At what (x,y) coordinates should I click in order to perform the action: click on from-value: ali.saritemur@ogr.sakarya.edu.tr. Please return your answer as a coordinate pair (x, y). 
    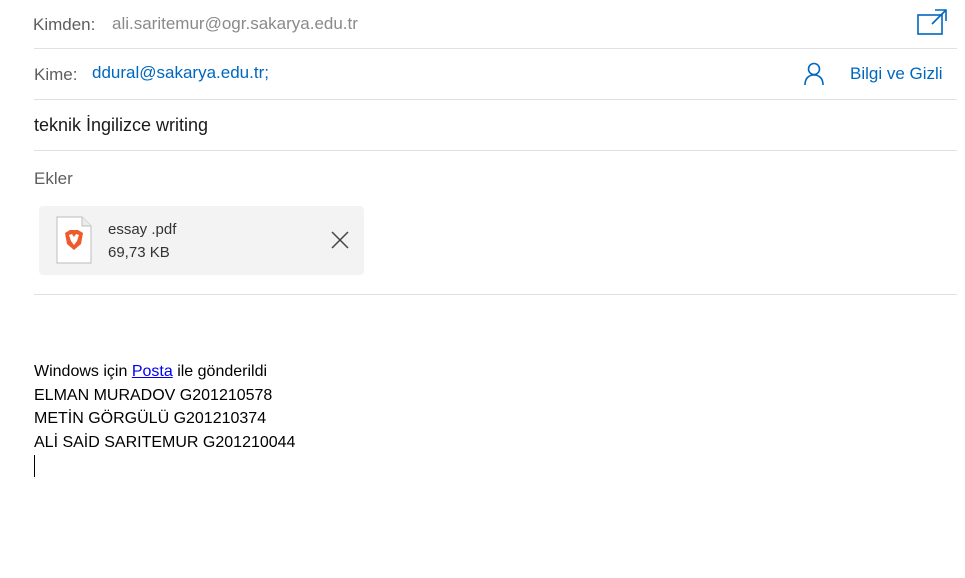
    Looking at the image, I should click on (235, 24).